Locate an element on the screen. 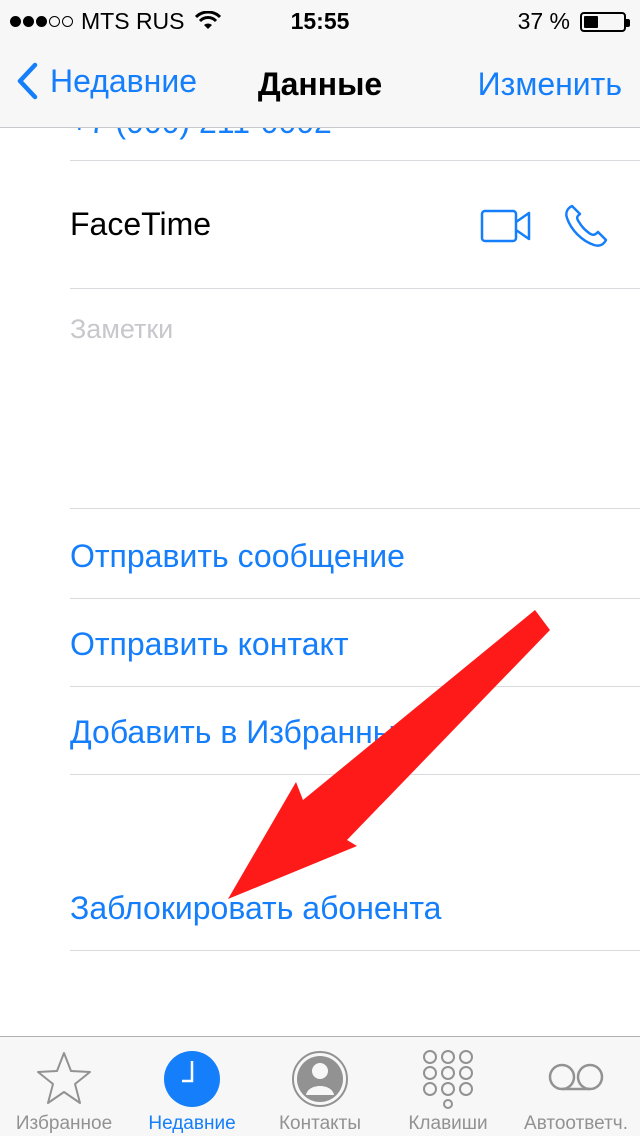 Image resolution: width=640 pixels, height=1136 pixels. tab-label: Контакты is located at coordinates (320, 1123).